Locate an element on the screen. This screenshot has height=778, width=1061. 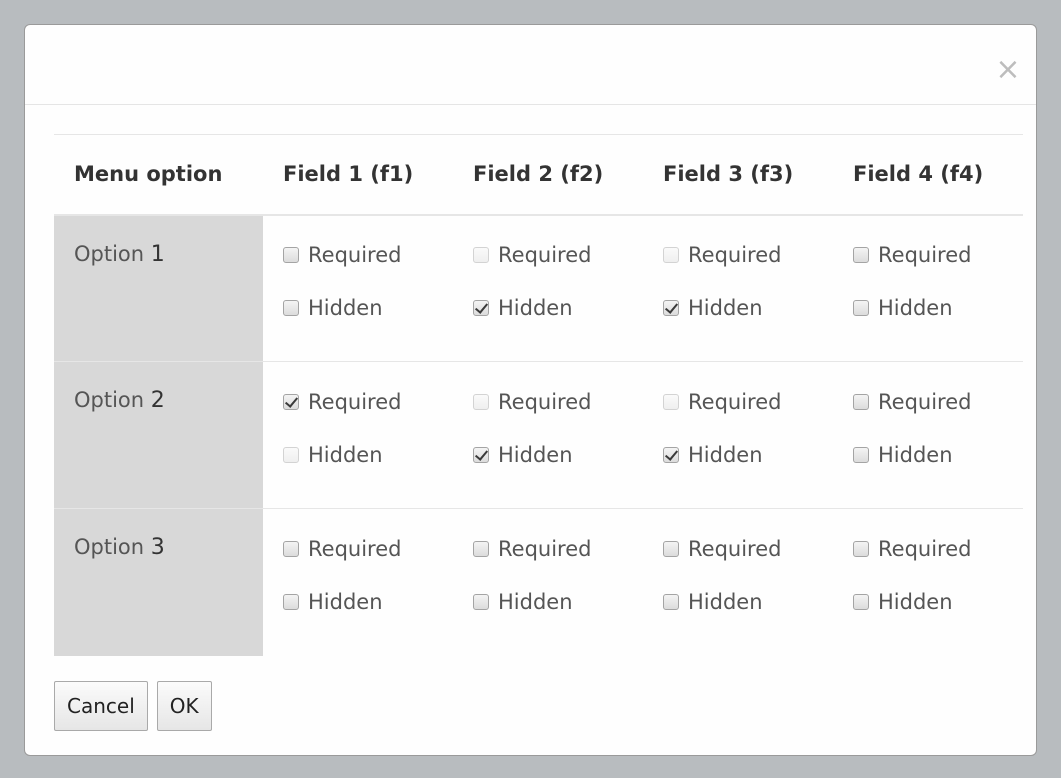
option-number: 2 is located at coordinates (157, 400).